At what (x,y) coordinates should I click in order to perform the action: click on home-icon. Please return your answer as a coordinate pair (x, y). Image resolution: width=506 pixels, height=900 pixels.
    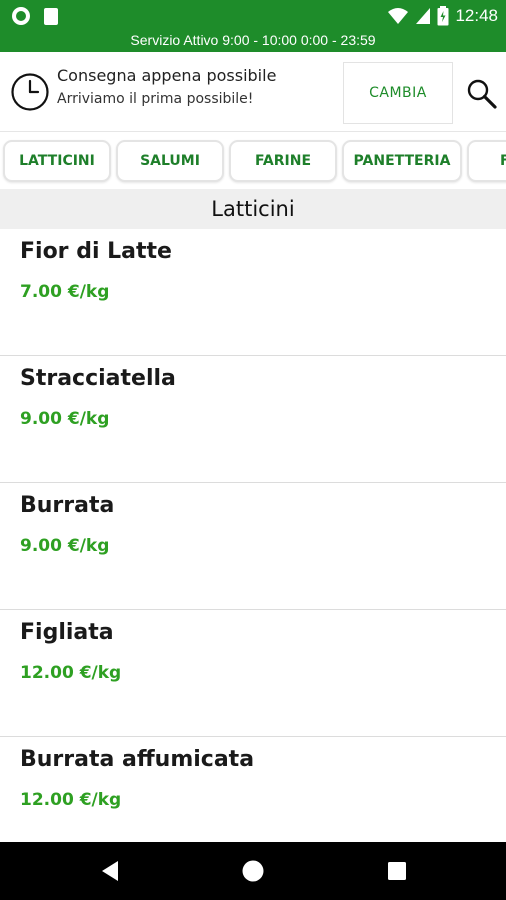
    Looking at the image, I should click on (253, 871).